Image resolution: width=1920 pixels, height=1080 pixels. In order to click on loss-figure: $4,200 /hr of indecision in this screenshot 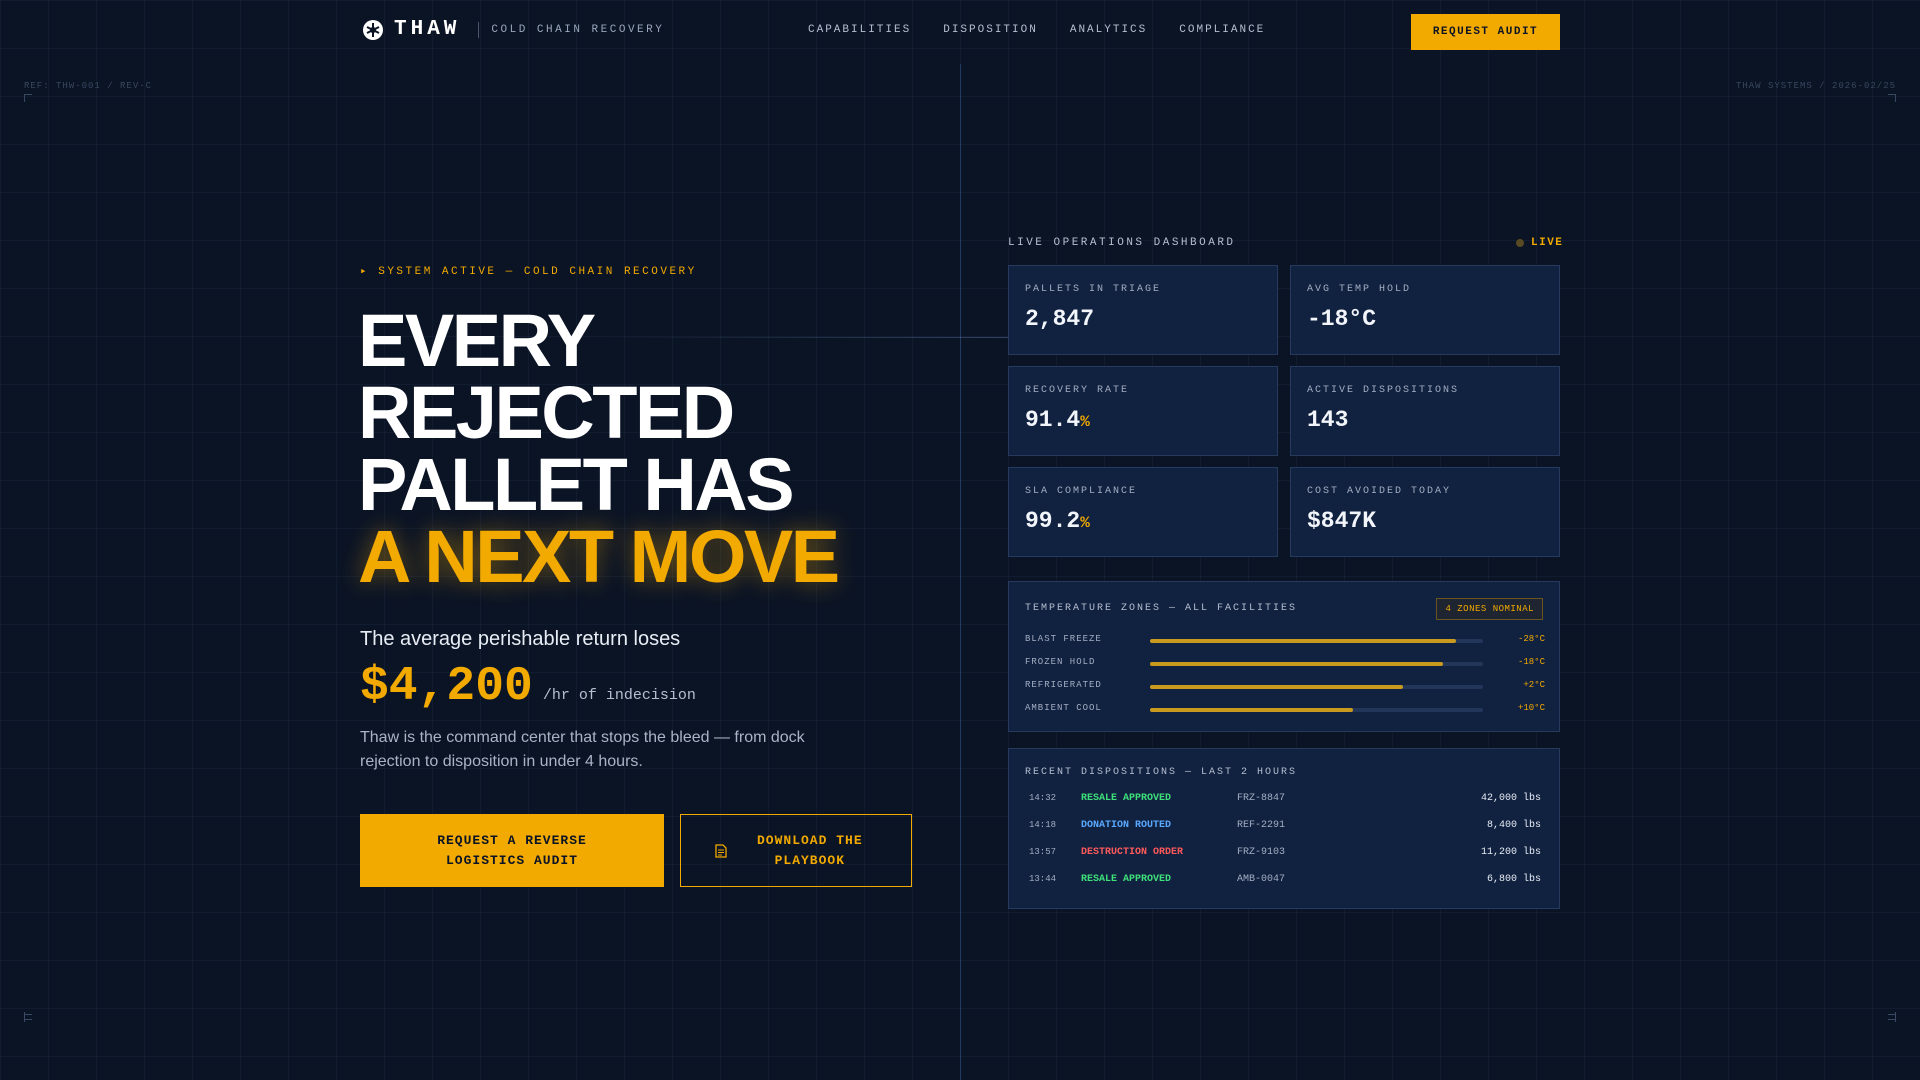, I will do `click(528, 687)`.